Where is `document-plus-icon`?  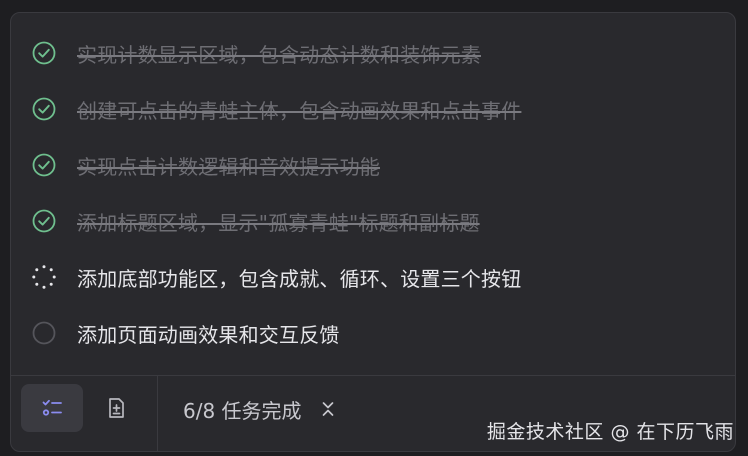 document-plus-icon is located at coordinates (116, 408).